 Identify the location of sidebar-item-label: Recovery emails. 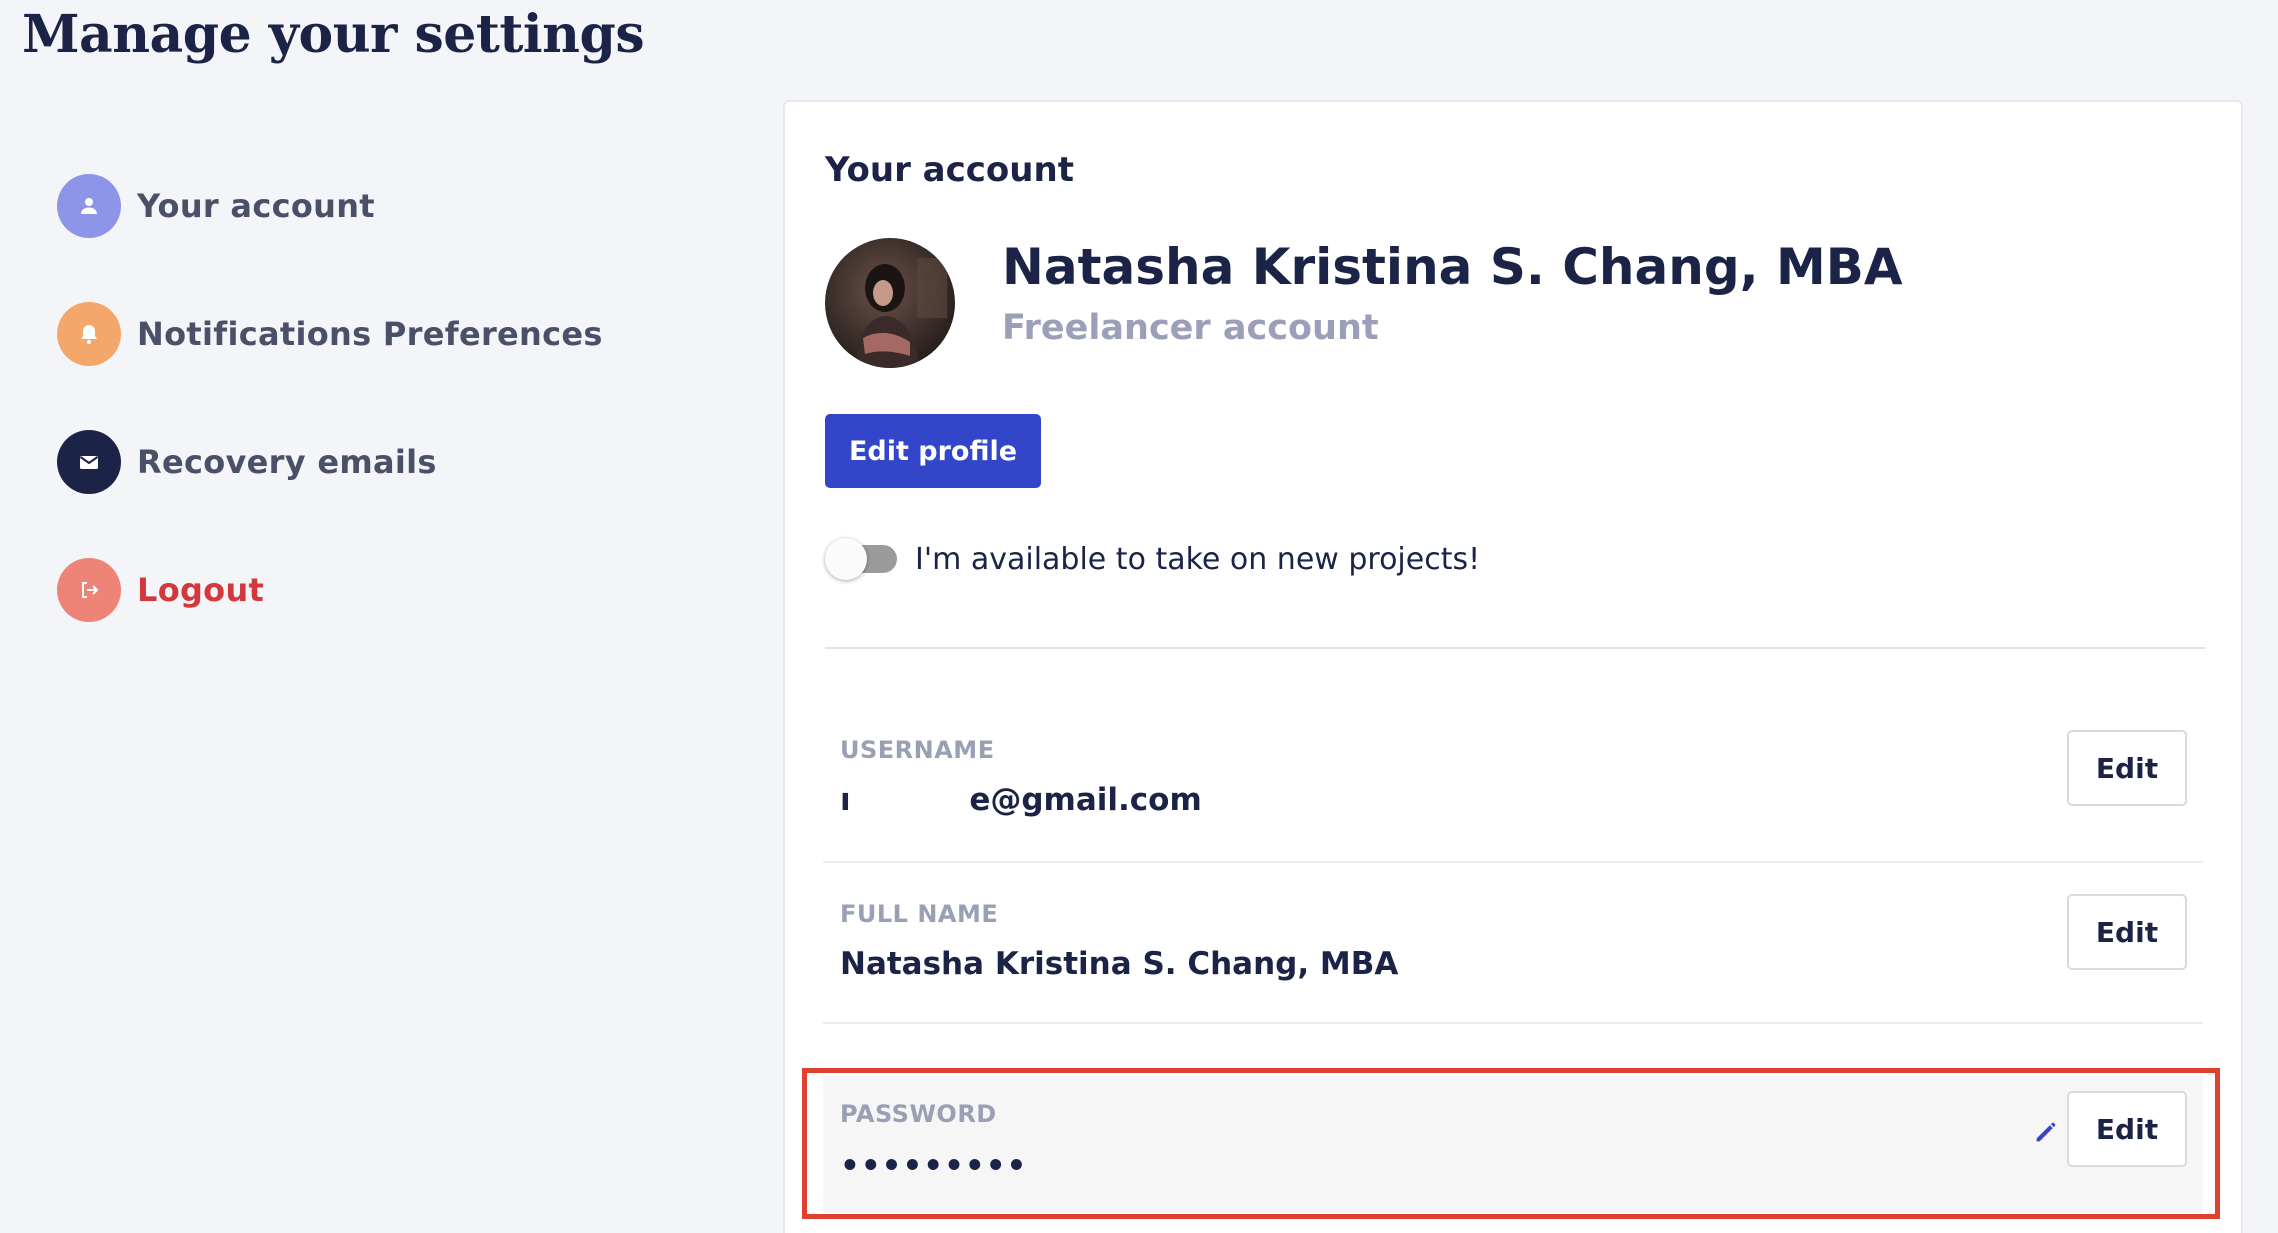
(287, 462).